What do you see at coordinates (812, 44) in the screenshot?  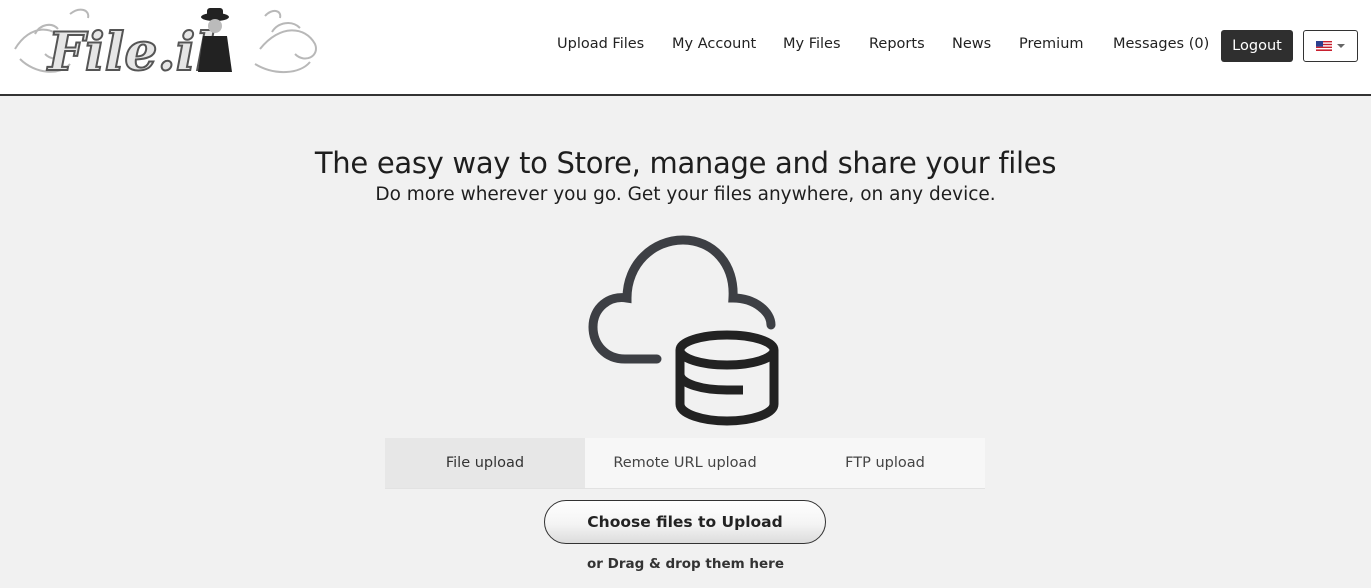 I see `nav-my-files: My Files` at bounding box center [812, 44].